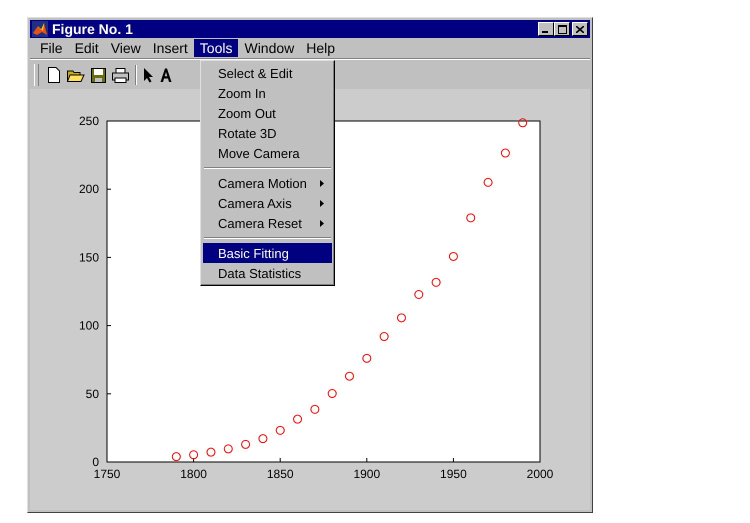  What do you see at coordinates (170, 48) in the screenshot?
I see `menu-item: Insert` at bounding box center [170, 48].